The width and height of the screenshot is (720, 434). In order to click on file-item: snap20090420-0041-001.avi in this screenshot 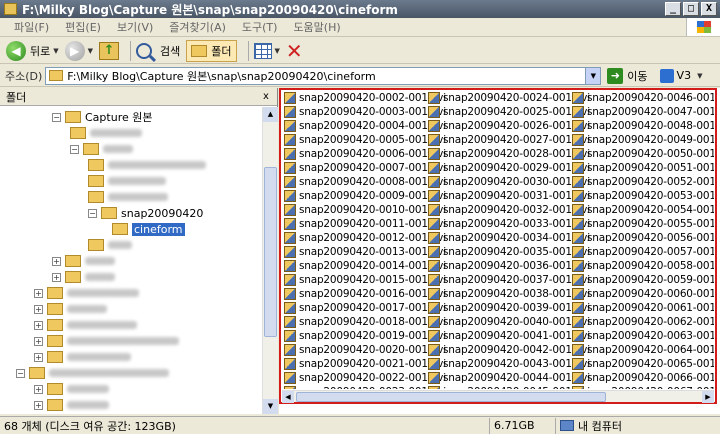, I will do `click(509, 336)`.